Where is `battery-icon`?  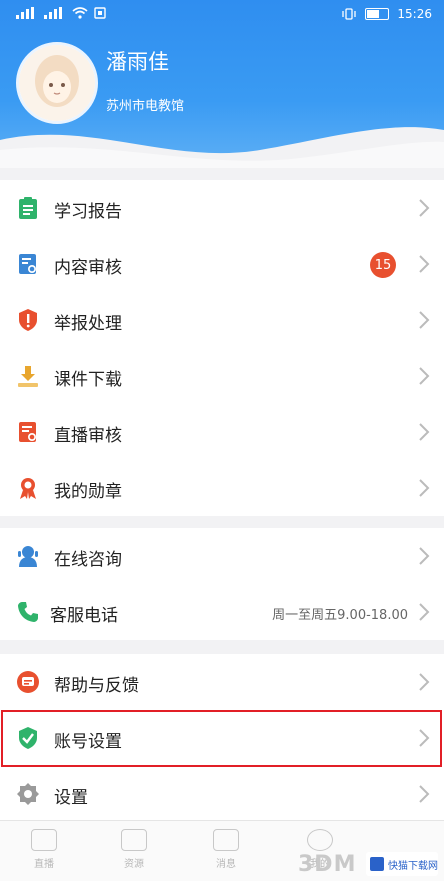
battery-icon is located at coordinates (377, 14).